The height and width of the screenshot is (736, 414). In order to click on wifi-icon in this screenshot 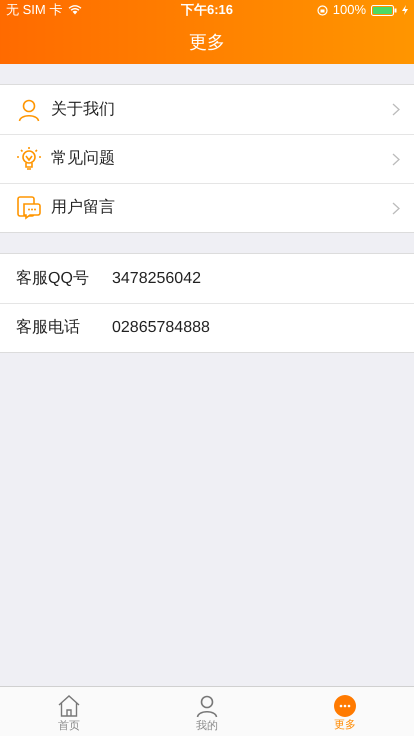, I will do `click(75, 10)`.